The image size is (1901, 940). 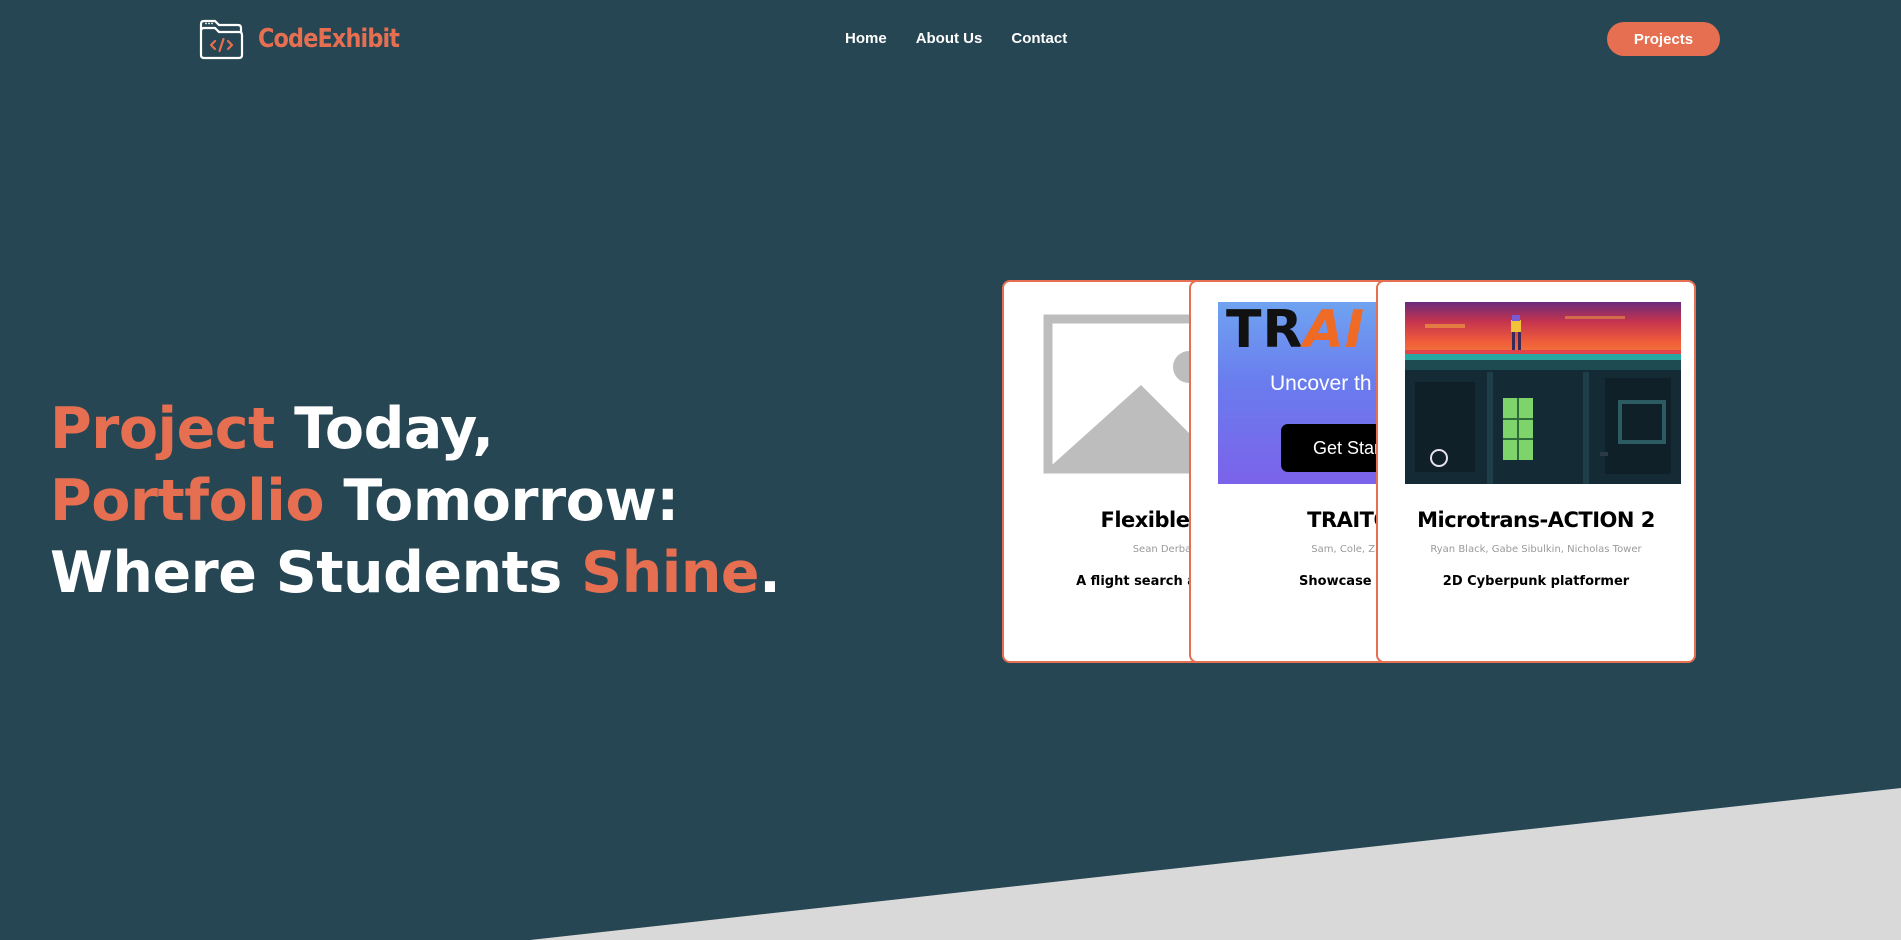 I want to click on main-nav: Home About Us Contact, so click(x=956, y=38).